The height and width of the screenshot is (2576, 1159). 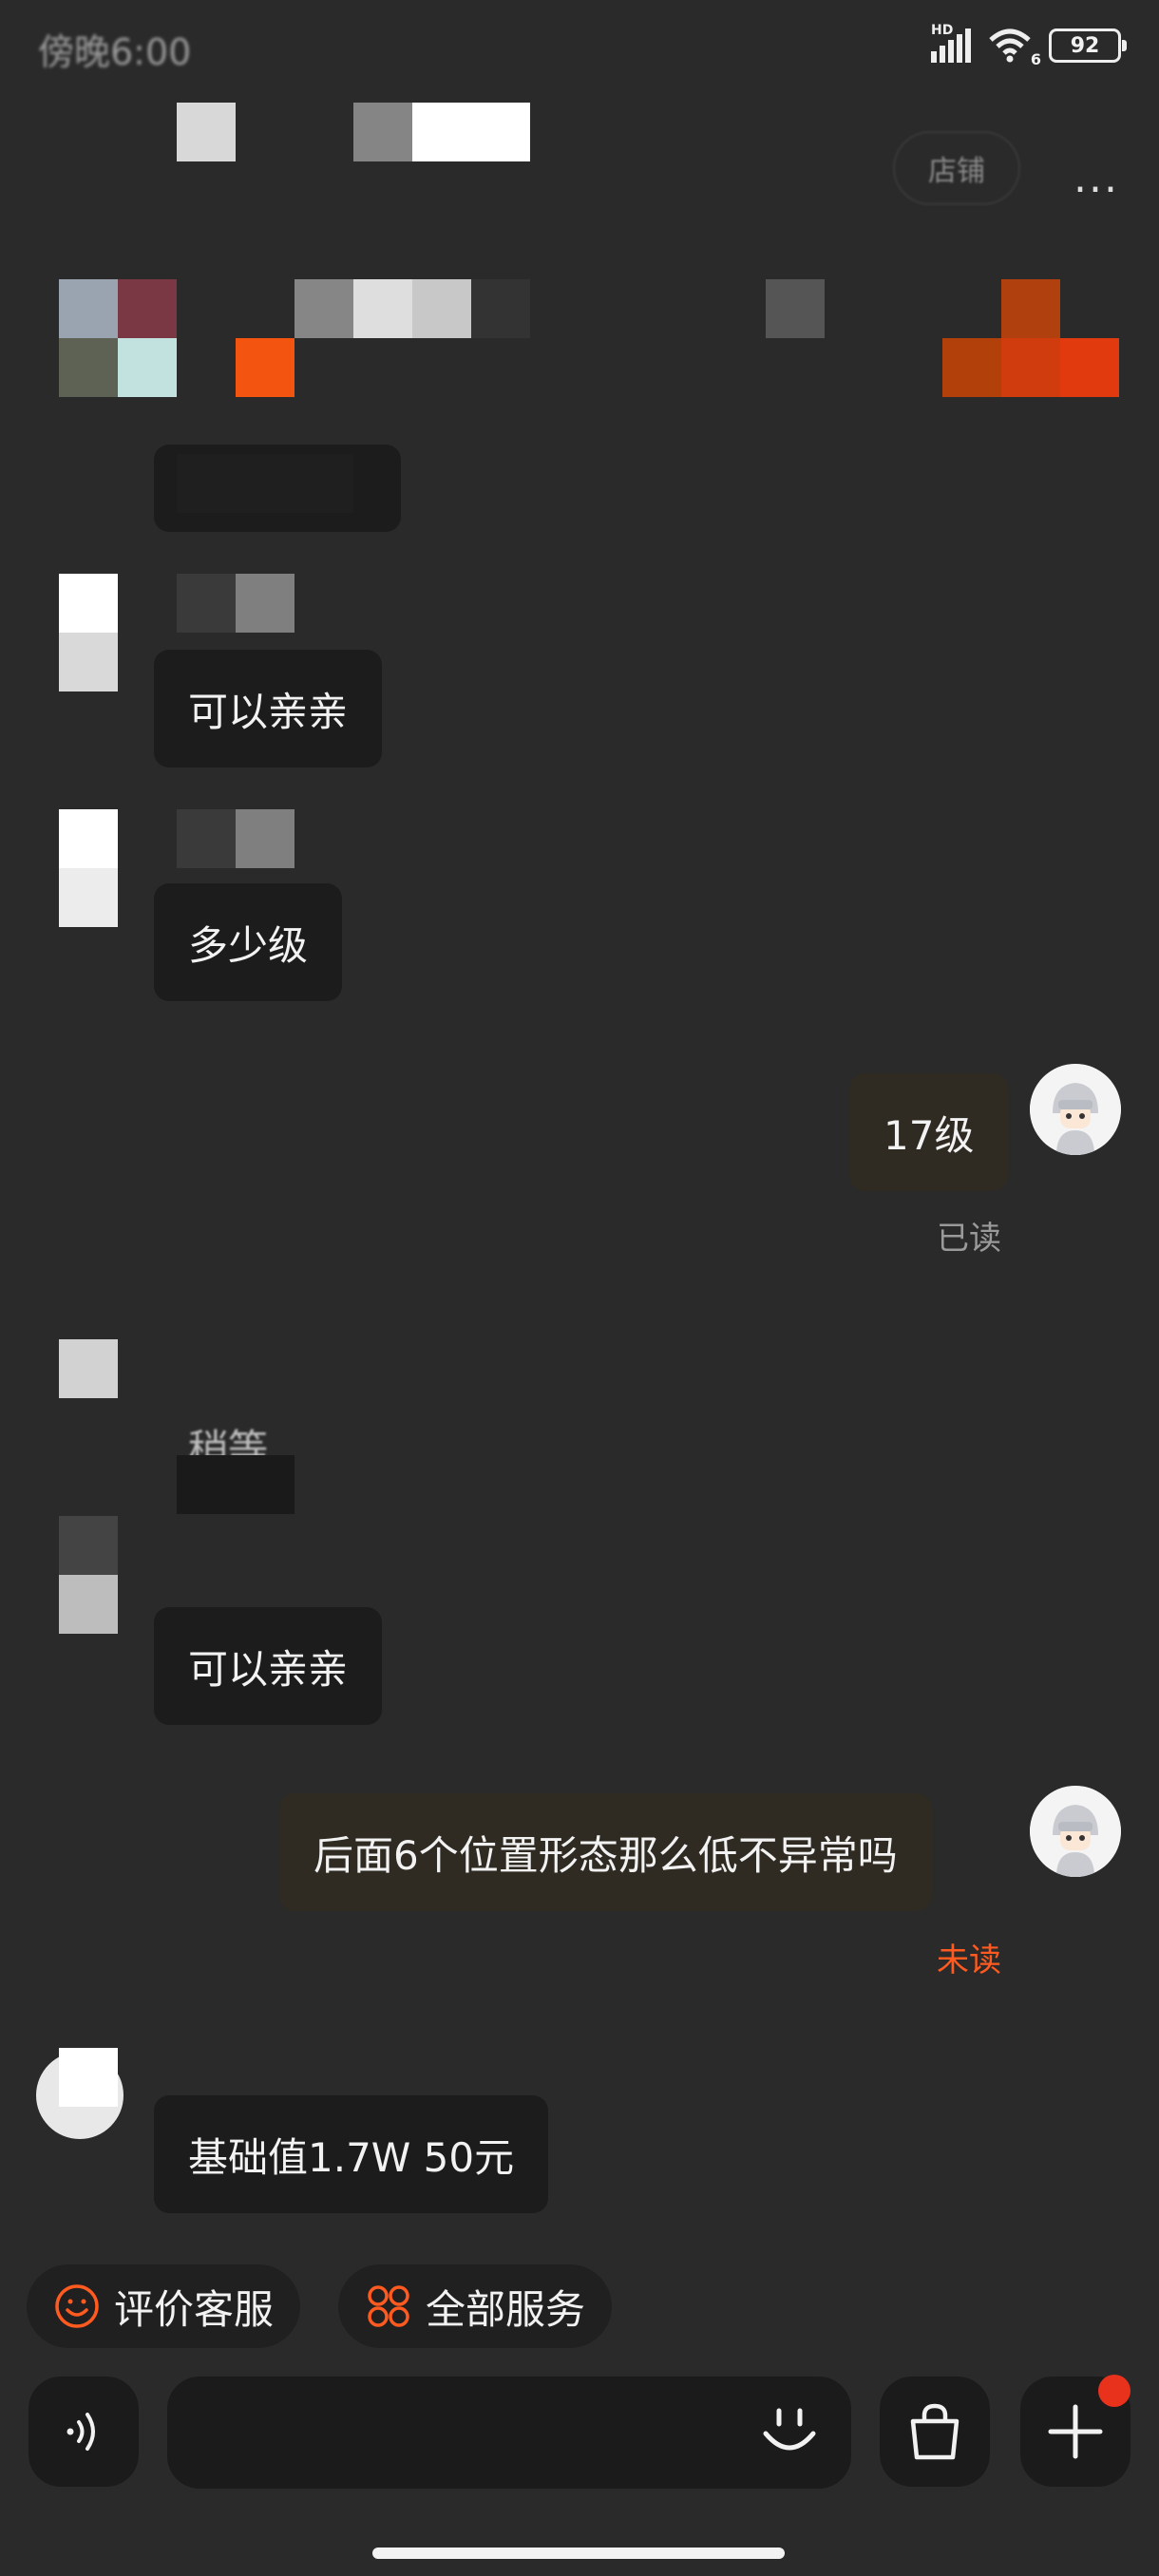 I want to click on unread-status: 未读, so click(x=969, y=1960).